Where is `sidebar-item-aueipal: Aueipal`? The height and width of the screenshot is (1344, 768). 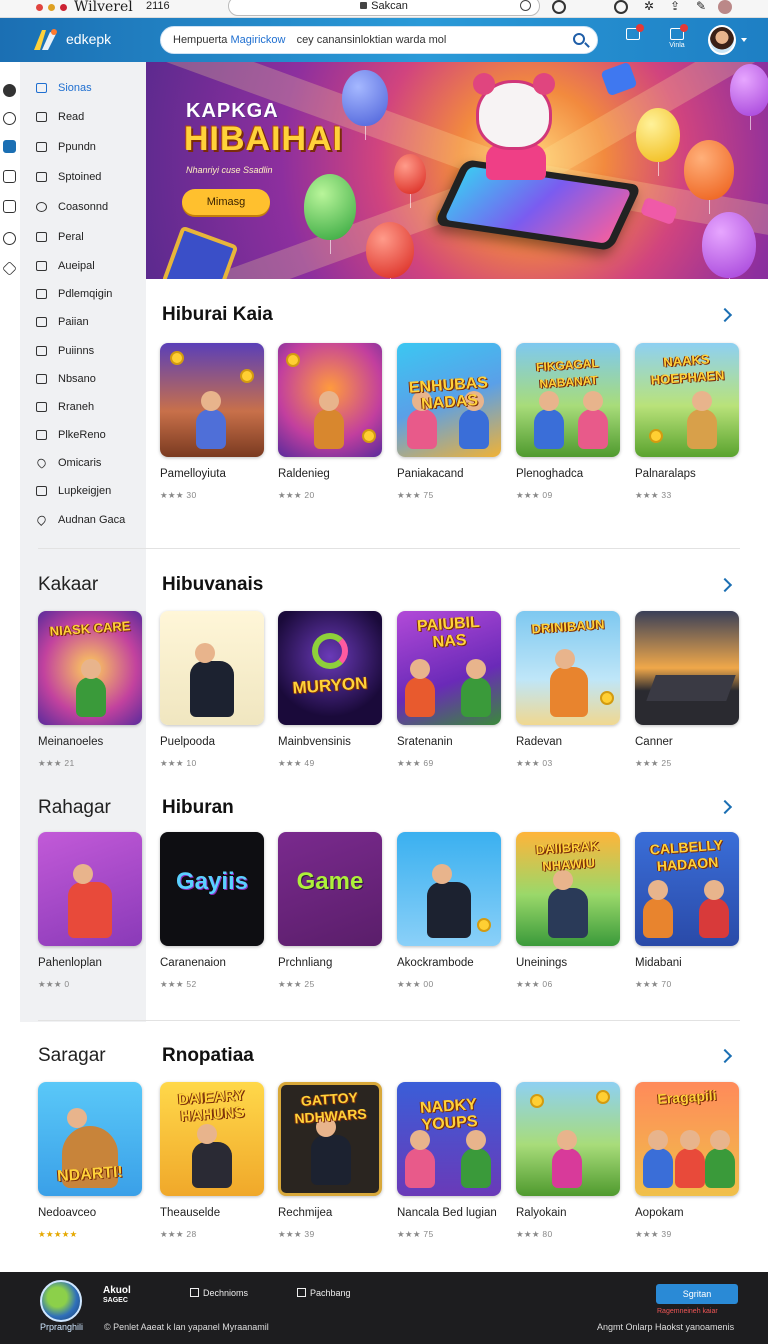 sidebar-item-aueipal: Aueipal is located at coordinates (65, 266).